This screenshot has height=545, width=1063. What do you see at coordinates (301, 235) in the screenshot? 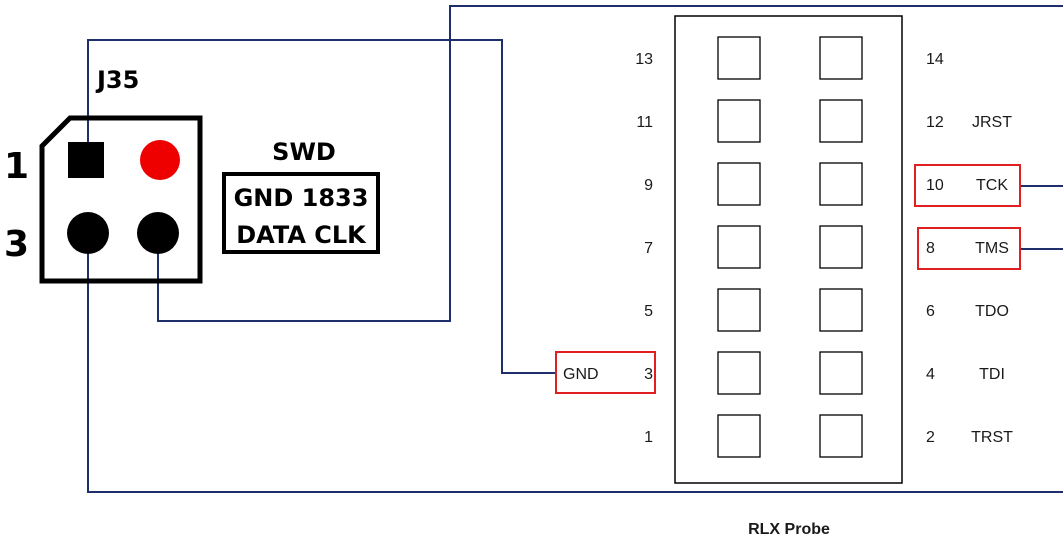
I see `swd-line-2: DATA CLK` at bounding box center [301, 235].